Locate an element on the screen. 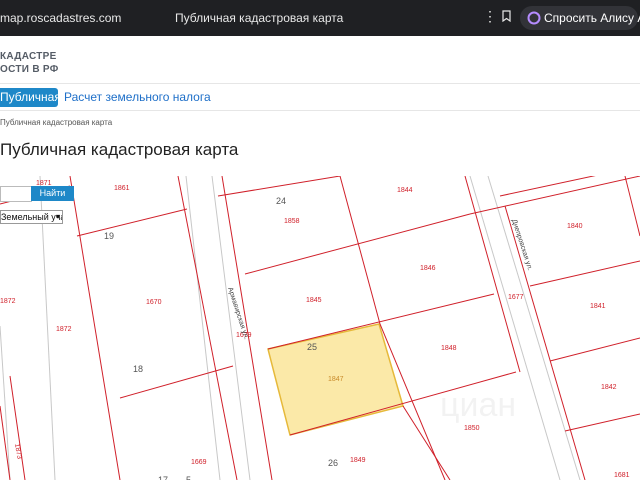 Image resolution: width=640 pixels, height=480 pixels. plot-label: 1669 is located at coordinates (199, 462).